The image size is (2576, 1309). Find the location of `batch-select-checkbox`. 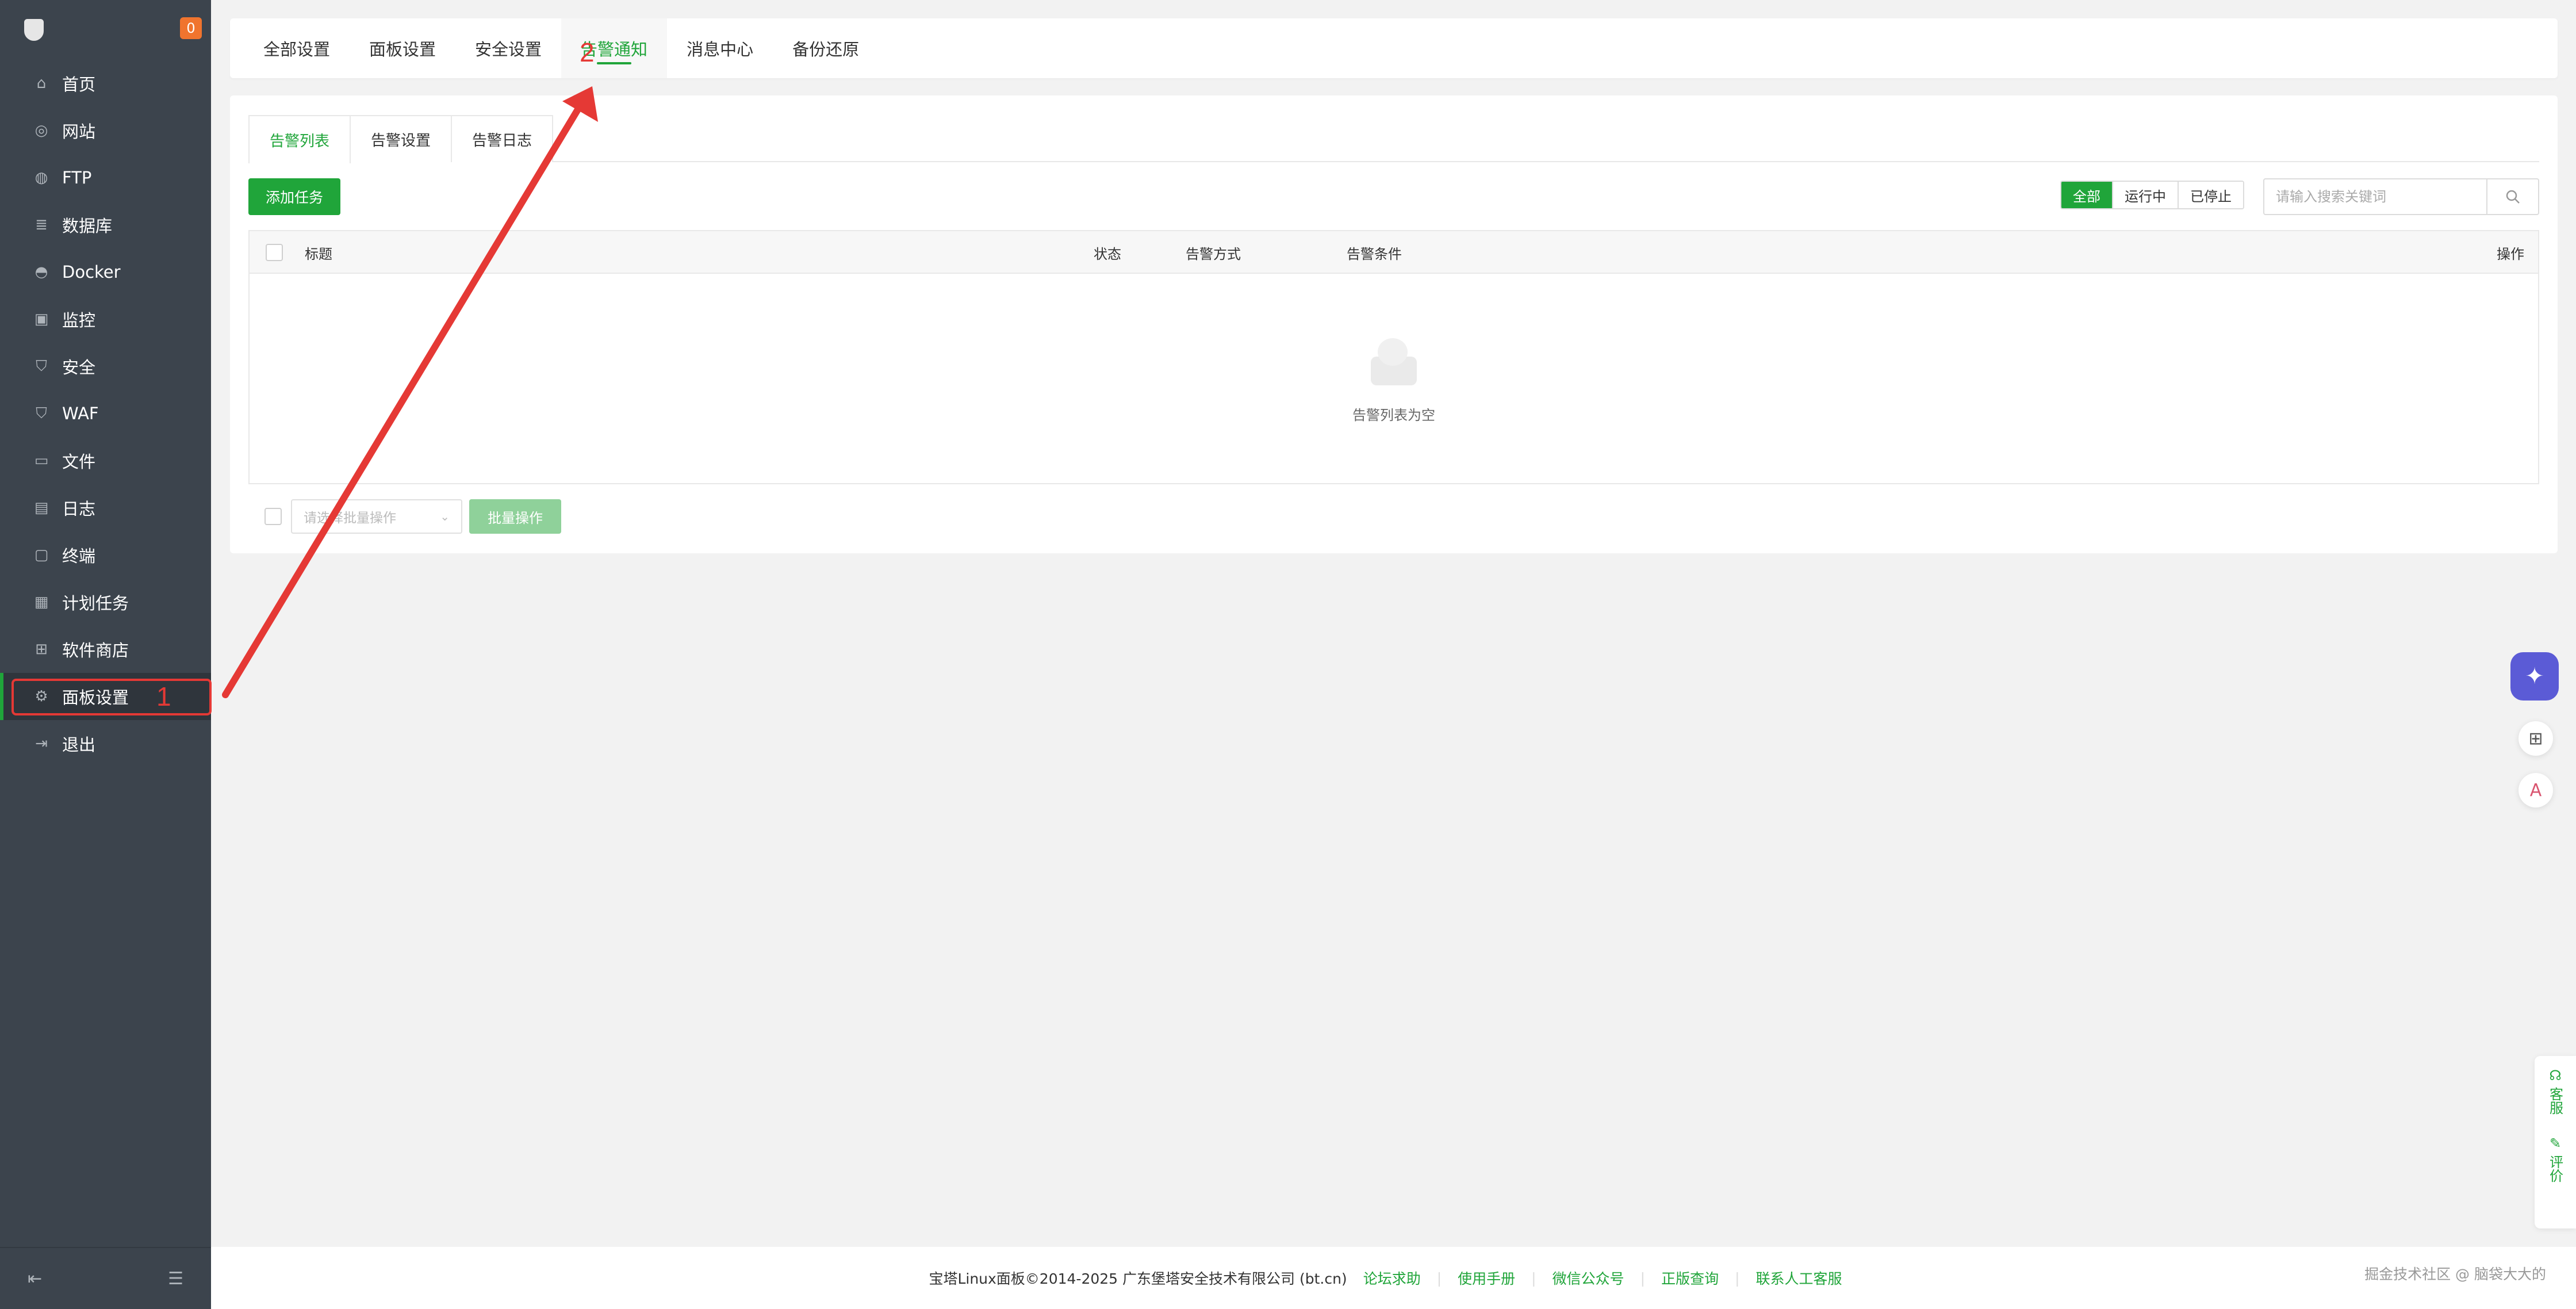

batch-select-checkbox is located at coordinates (273, 516).